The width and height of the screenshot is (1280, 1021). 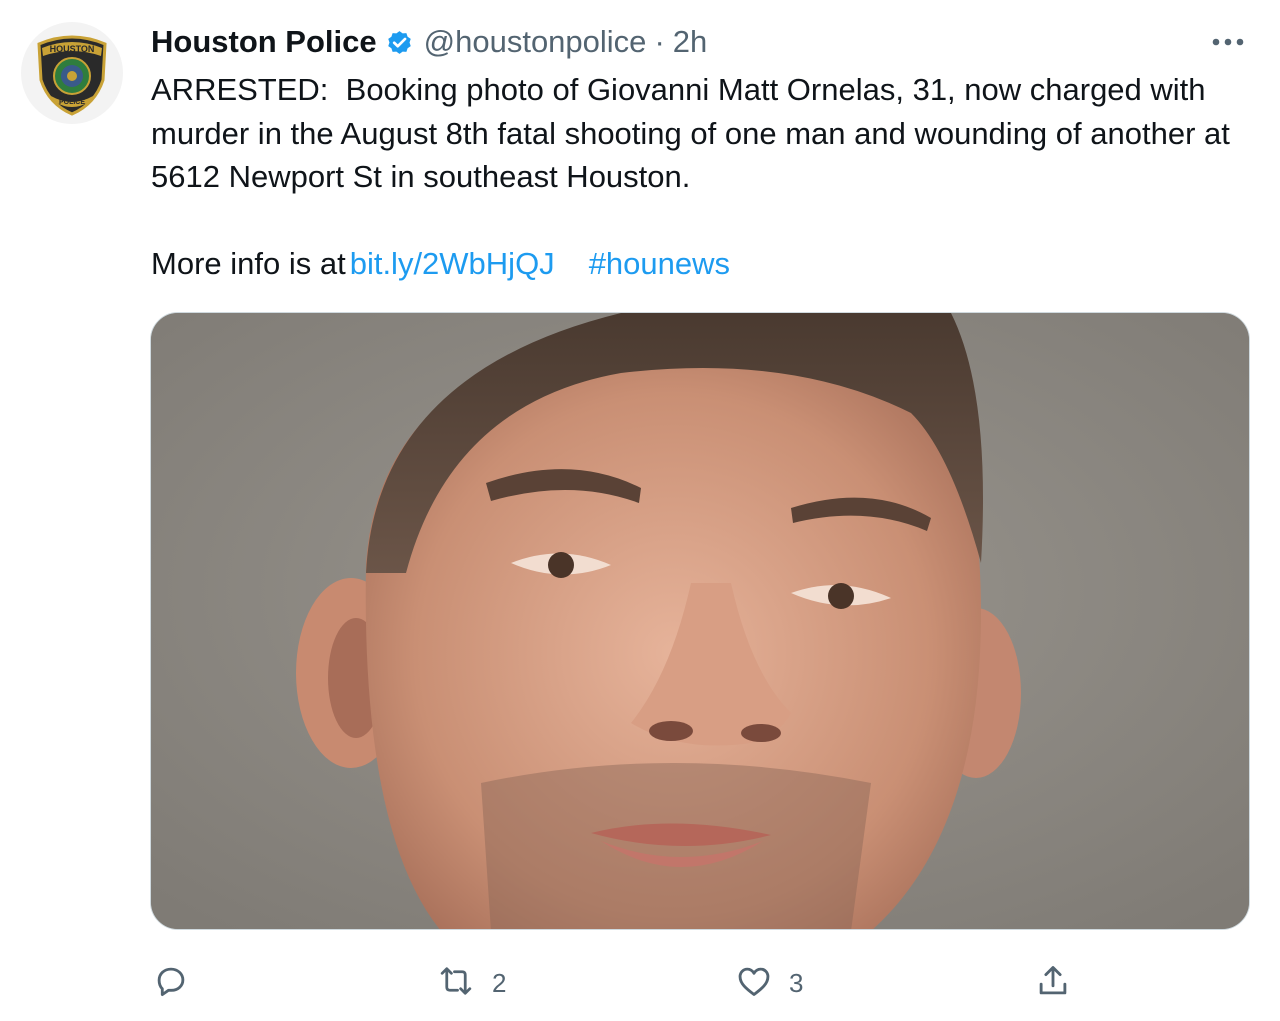 I want to click on hashtag-link: #hounews, so click(x=659, y=263).